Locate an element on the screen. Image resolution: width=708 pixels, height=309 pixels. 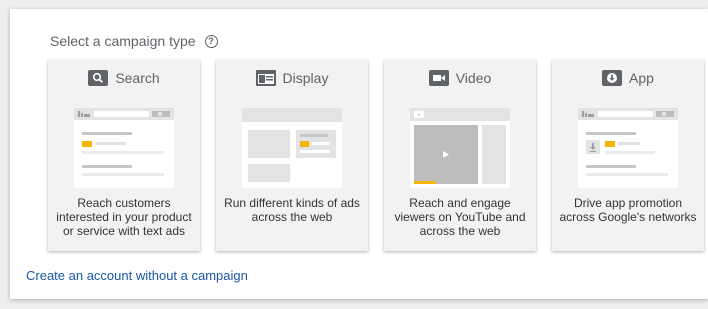
card-title-text: Search is located at coordinates (137, 78).